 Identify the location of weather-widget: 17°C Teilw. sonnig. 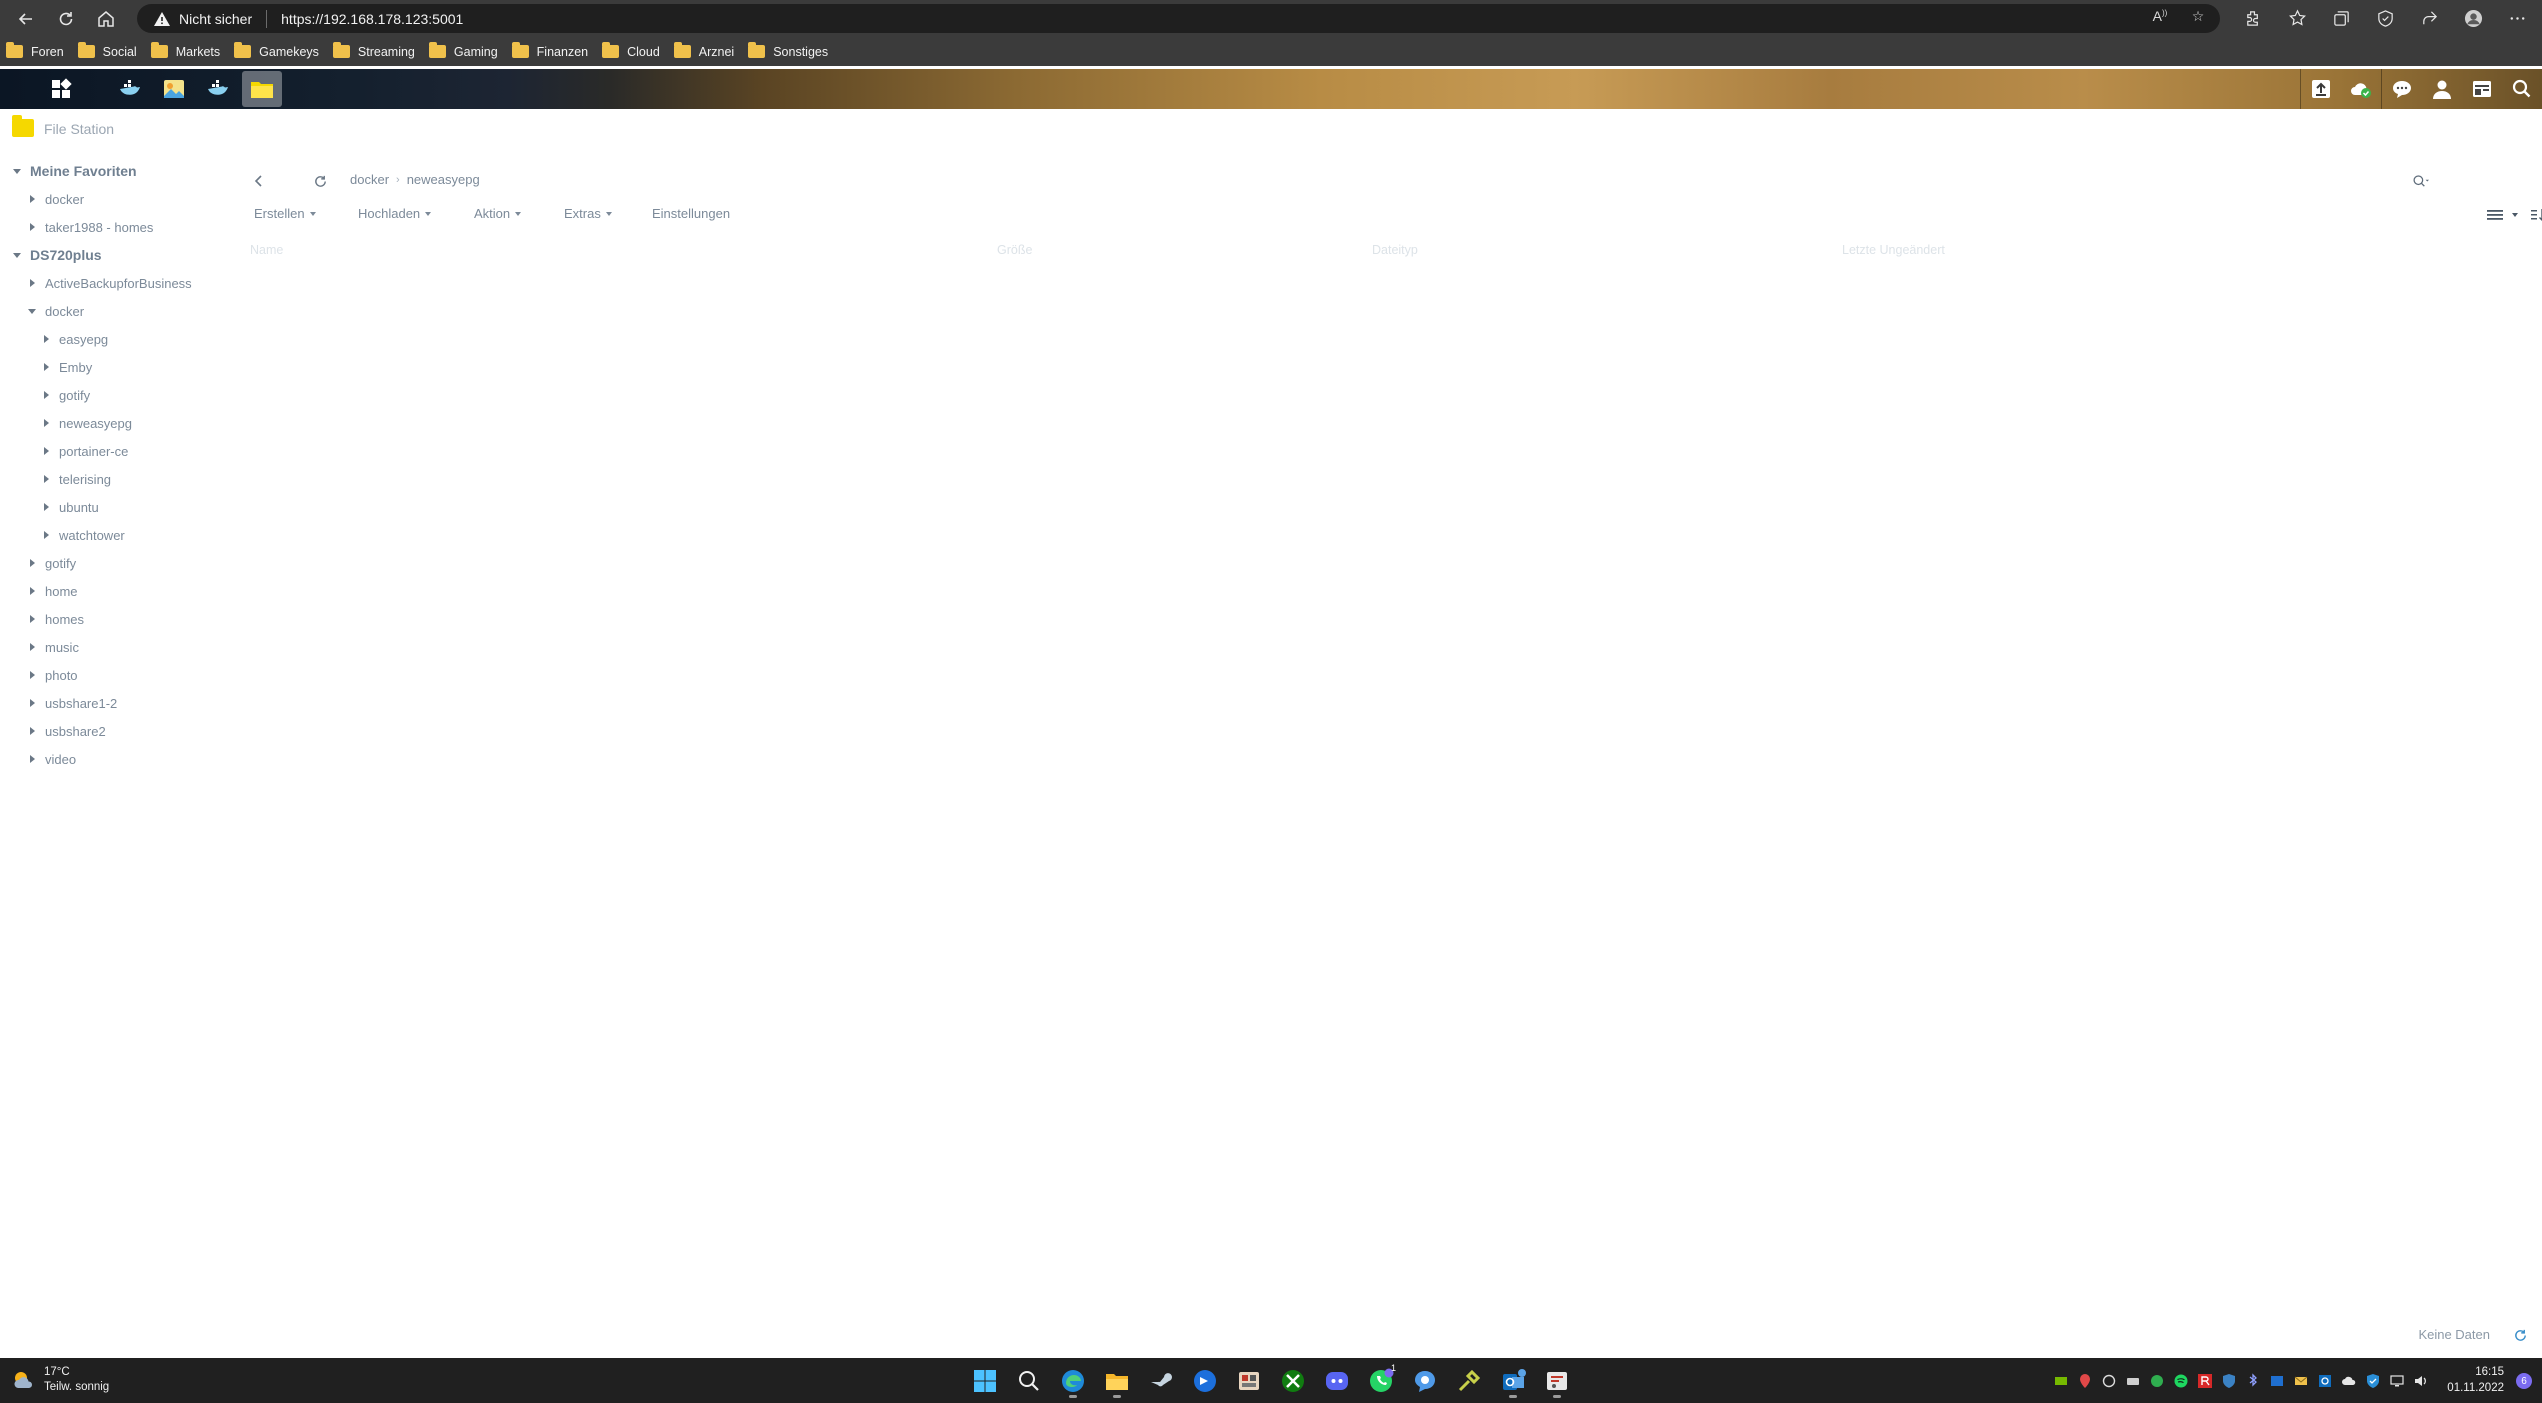
(59, 1380).